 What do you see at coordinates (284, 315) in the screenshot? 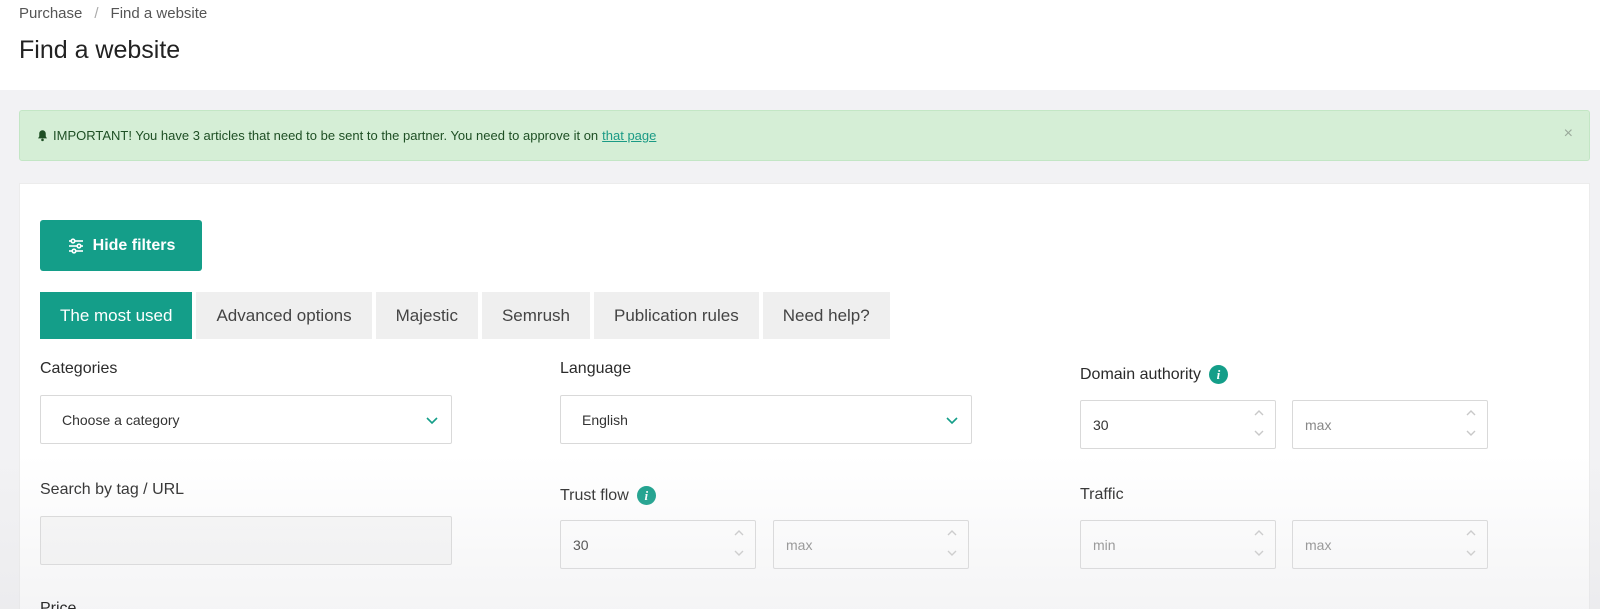
I see `tab-advanced-options: Advanced options` at bounding box center [284, 315].